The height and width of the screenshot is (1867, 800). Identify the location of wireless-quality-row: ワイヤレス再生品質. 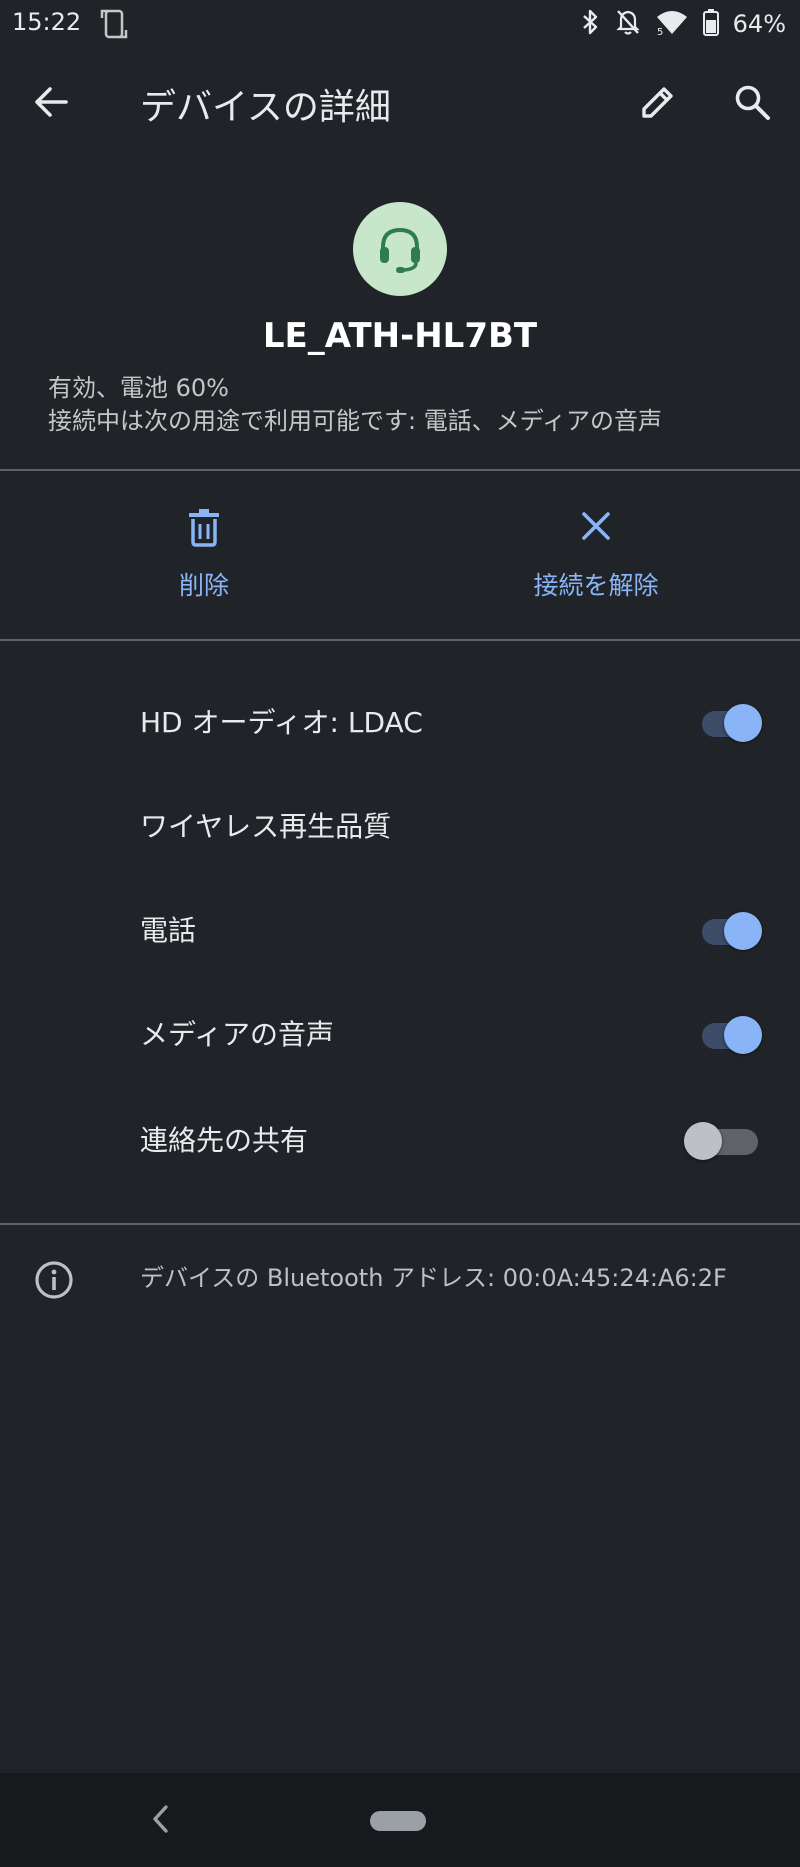
(400, 827).